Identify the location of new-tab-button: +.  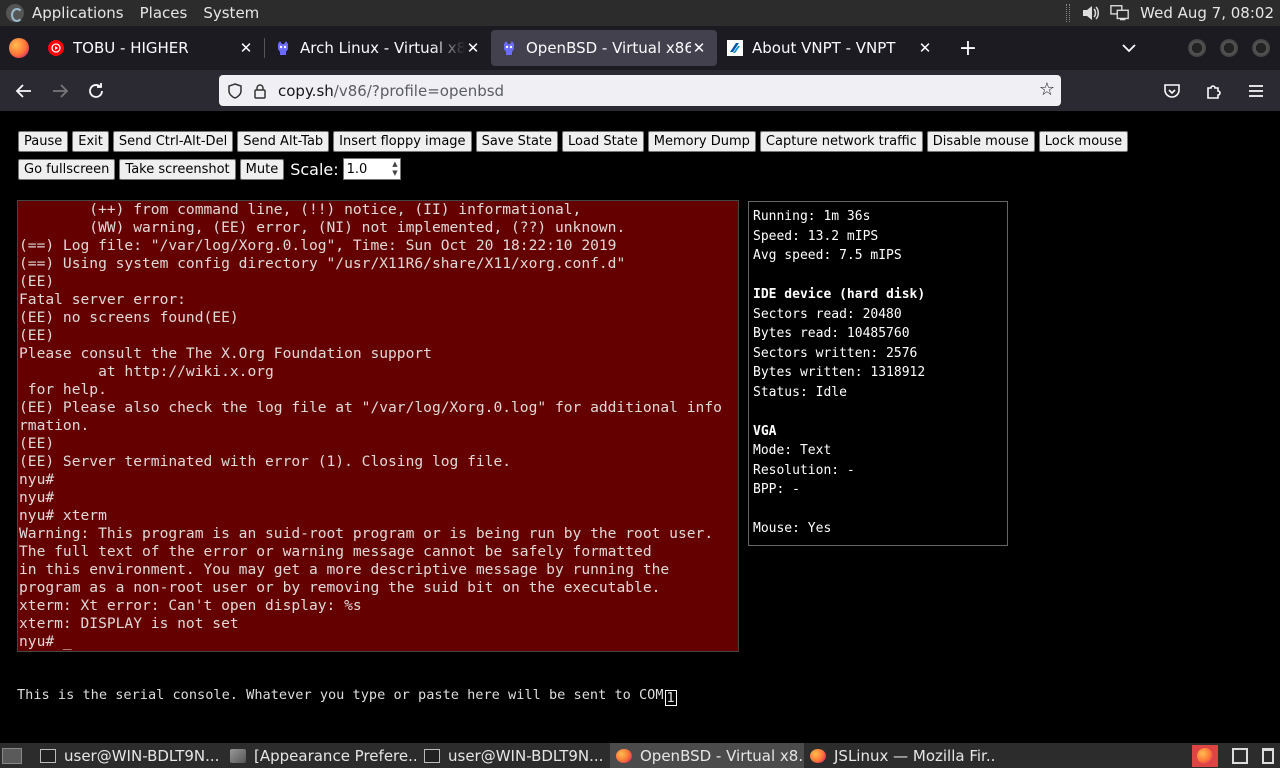
(968, 48).